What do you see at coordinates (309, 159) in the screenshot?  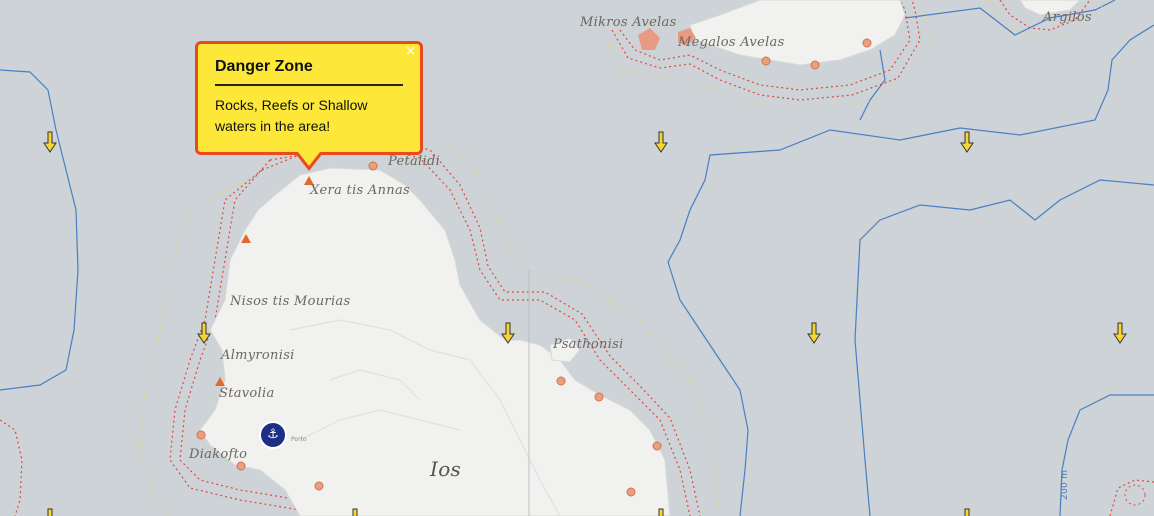 I see `popup-tail` at bounding box center [309, 159].